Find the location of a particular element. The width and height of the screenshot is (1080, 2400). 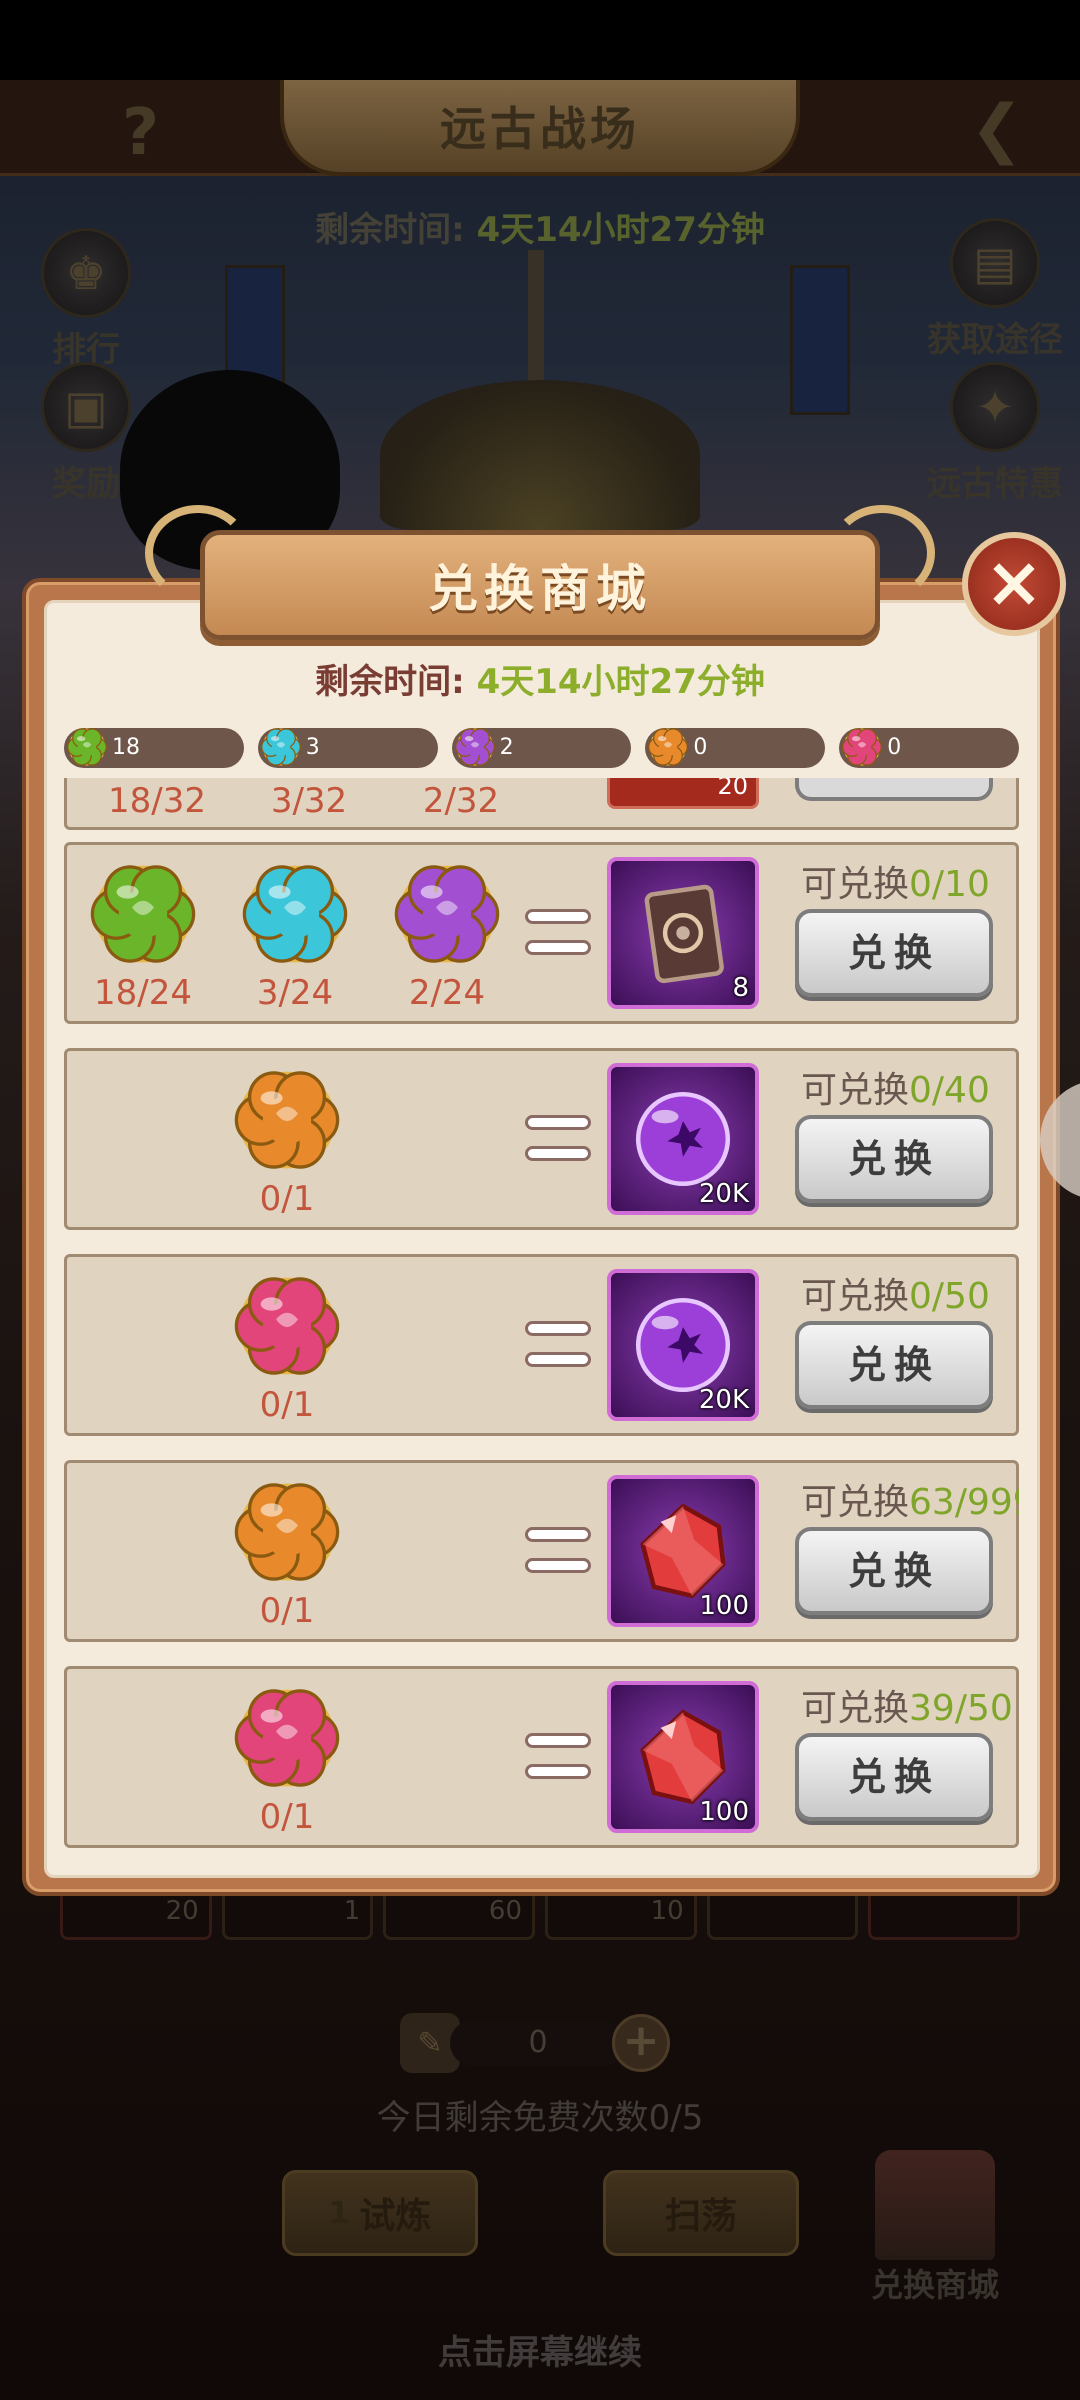

exchange-limit-value: 0/10 is located at coordinates (949, 884).